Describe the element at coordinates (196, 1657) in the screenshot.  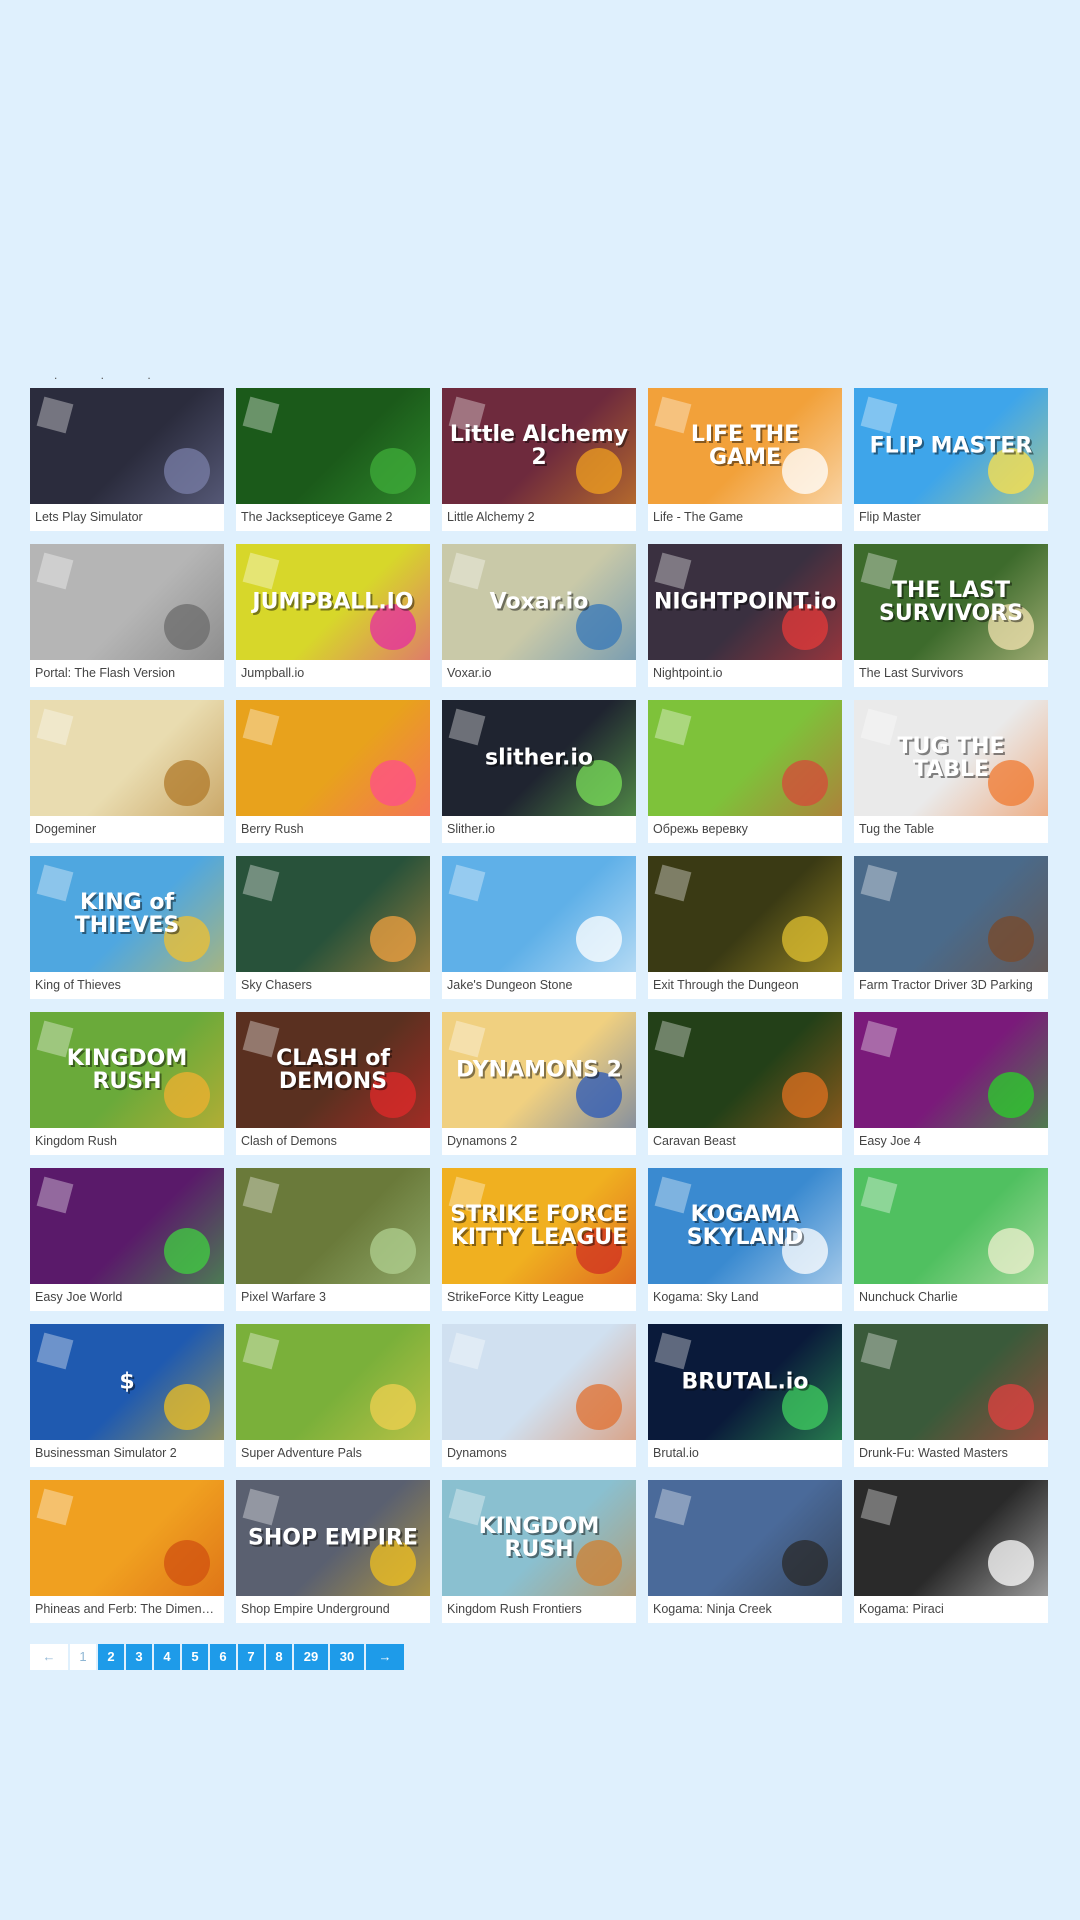
I see `page-button-5: 5` at that location.